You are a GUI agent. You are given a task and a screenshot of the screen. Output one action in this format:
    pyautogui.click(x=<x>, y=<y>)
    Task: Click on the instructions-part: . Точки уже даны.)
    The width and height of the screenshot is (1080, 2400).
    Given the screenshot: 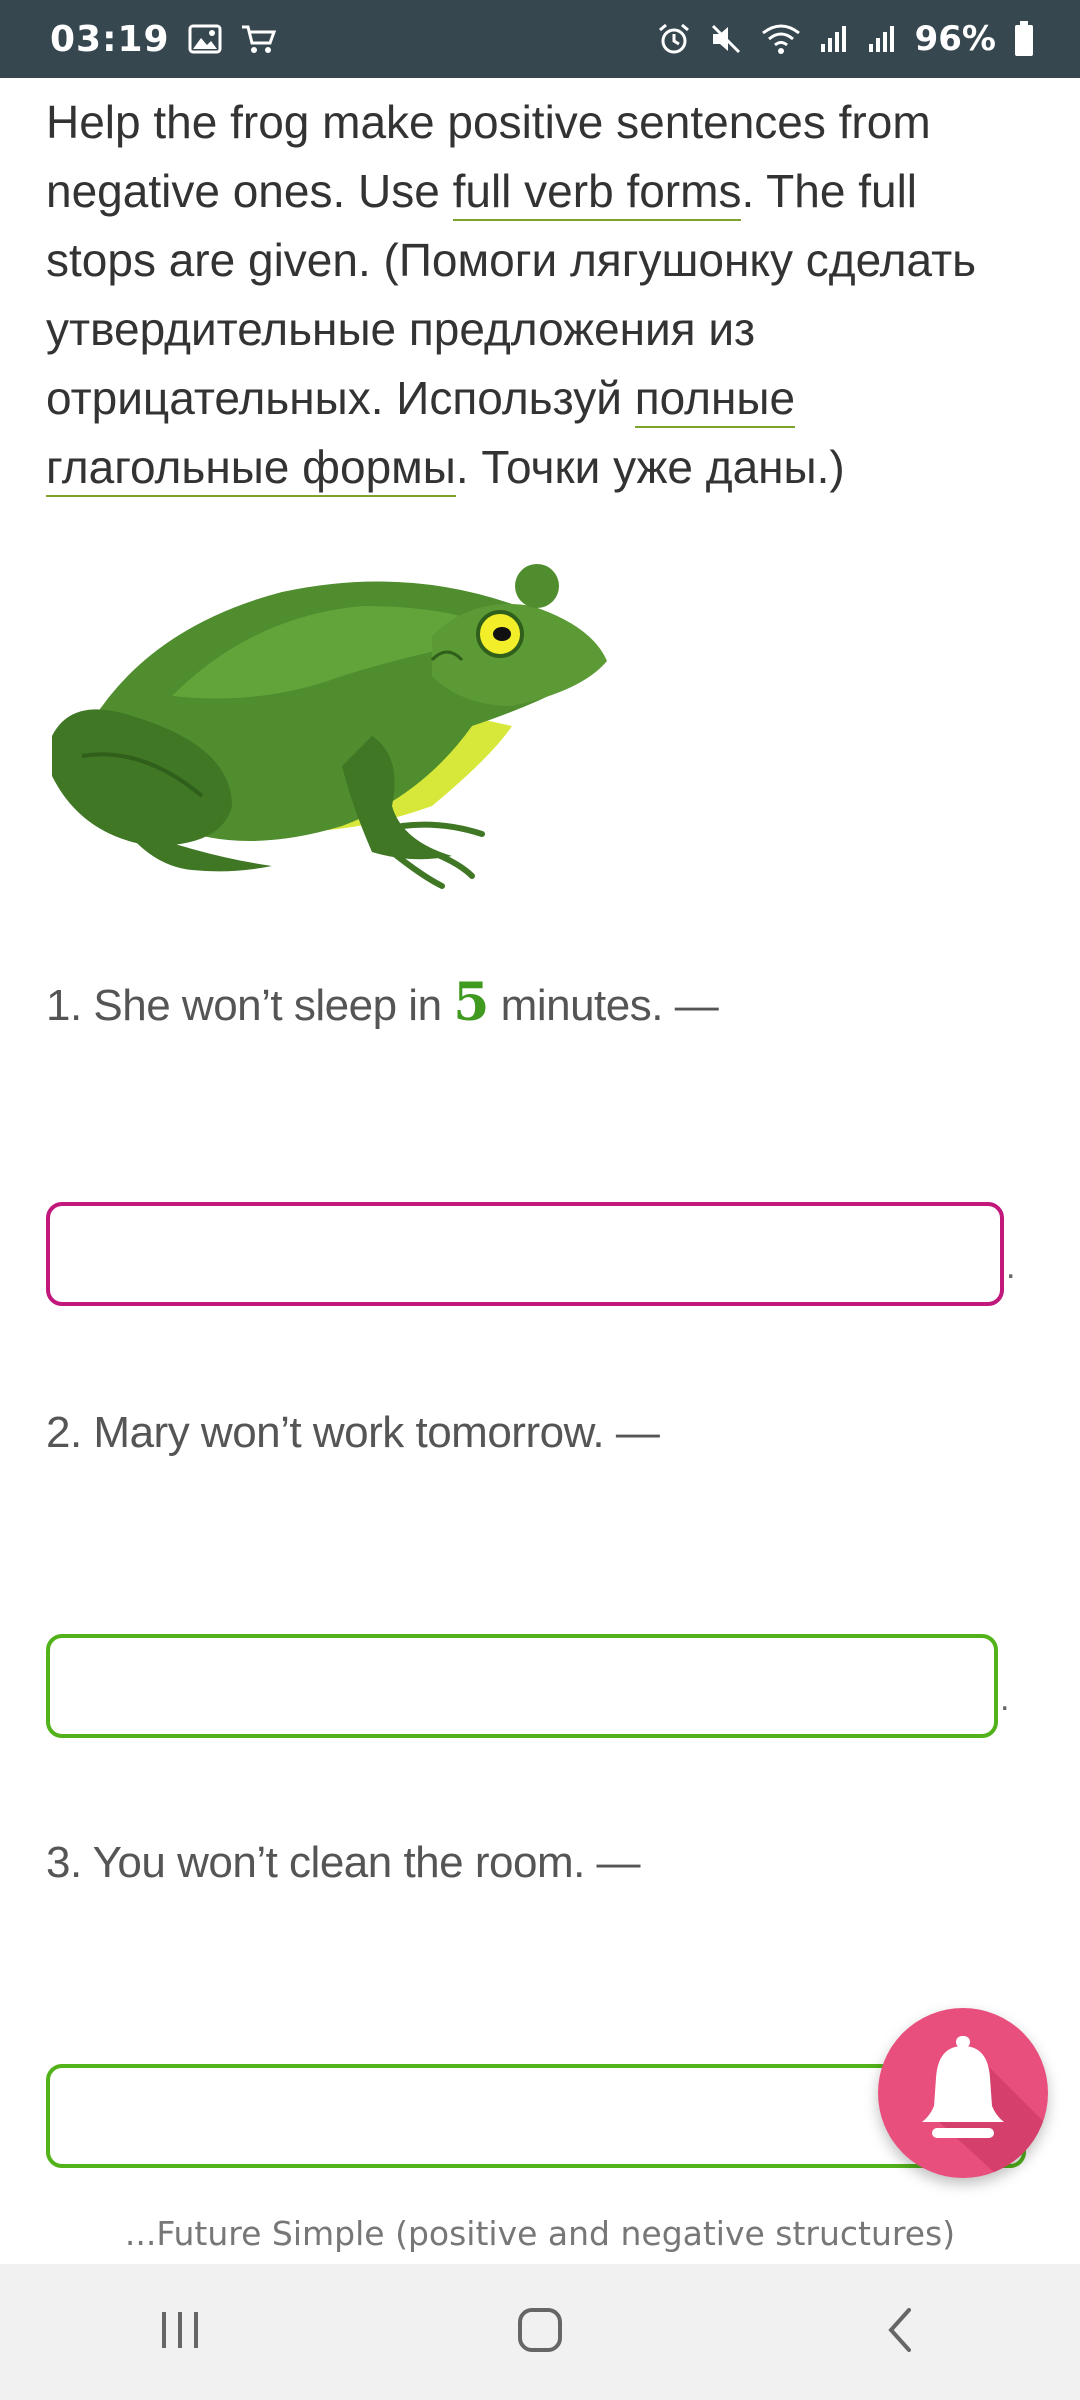 What is the action you would take?
    pyautogui.click(x=650, y=467)
    